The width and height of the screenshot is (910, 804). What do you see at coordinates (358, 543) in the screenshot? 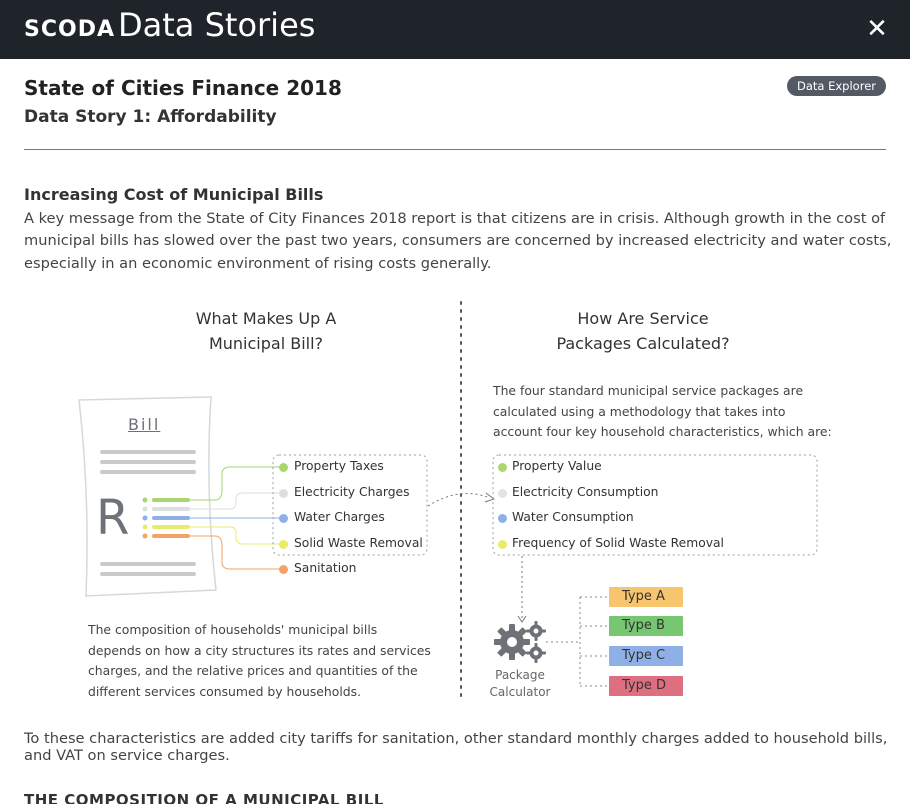
I see `item-solid-waste-removal: Solid Waste Removal` at bounding box center [358, 543].